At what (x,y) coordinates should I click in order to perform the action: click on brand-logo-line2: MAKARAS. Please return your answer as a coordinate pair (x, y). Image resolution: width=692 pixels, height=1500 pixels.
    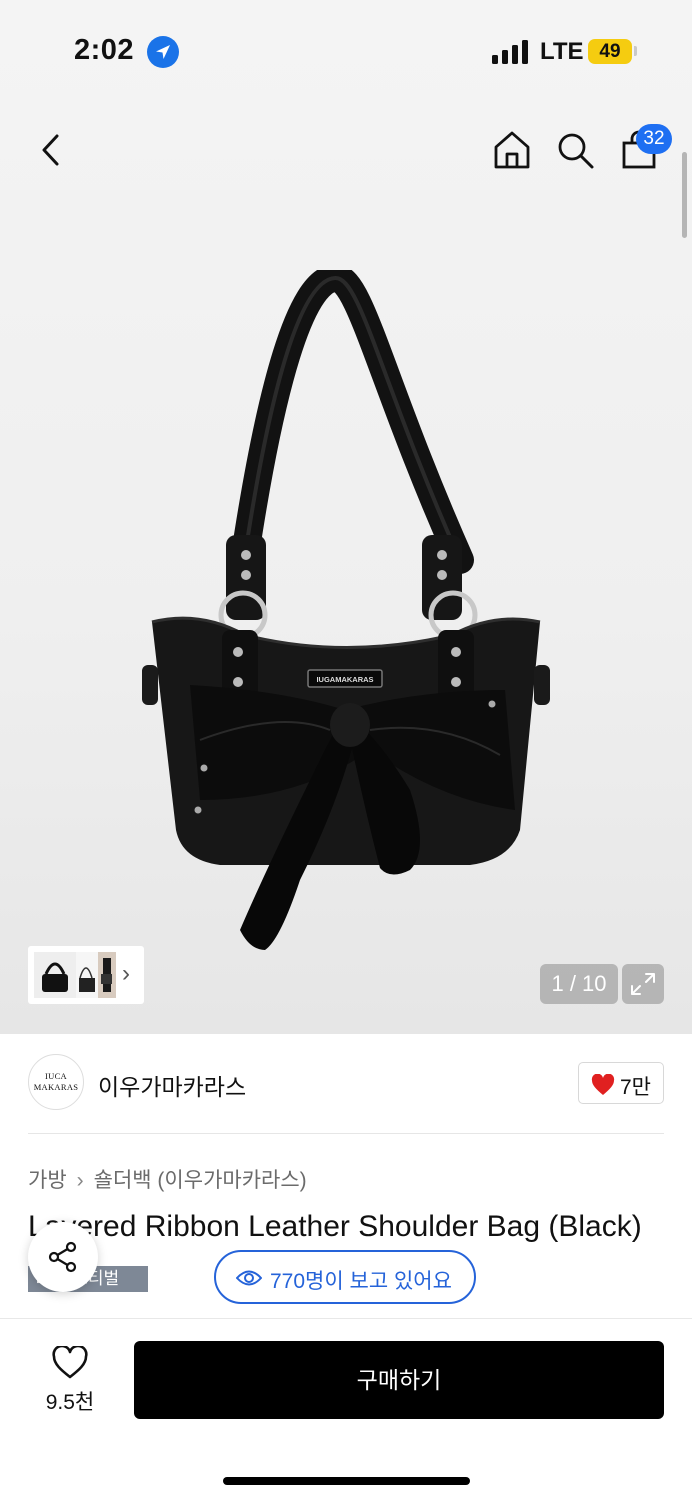
    Looking at the image, I should click on (56, 1087).